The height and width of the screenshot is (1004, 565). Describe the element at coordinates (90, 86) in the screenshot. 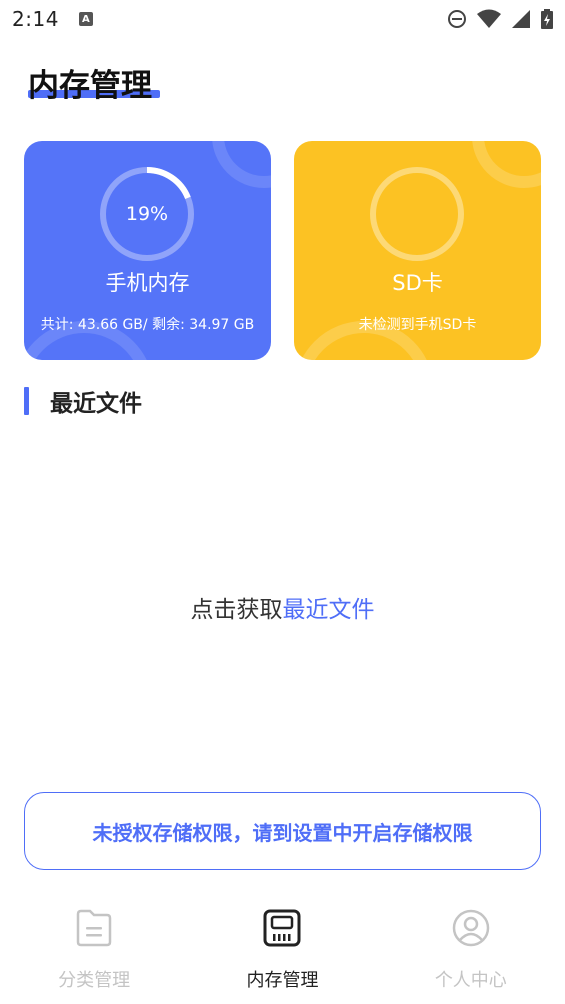

I see `page-title: 内存管理` at that location.